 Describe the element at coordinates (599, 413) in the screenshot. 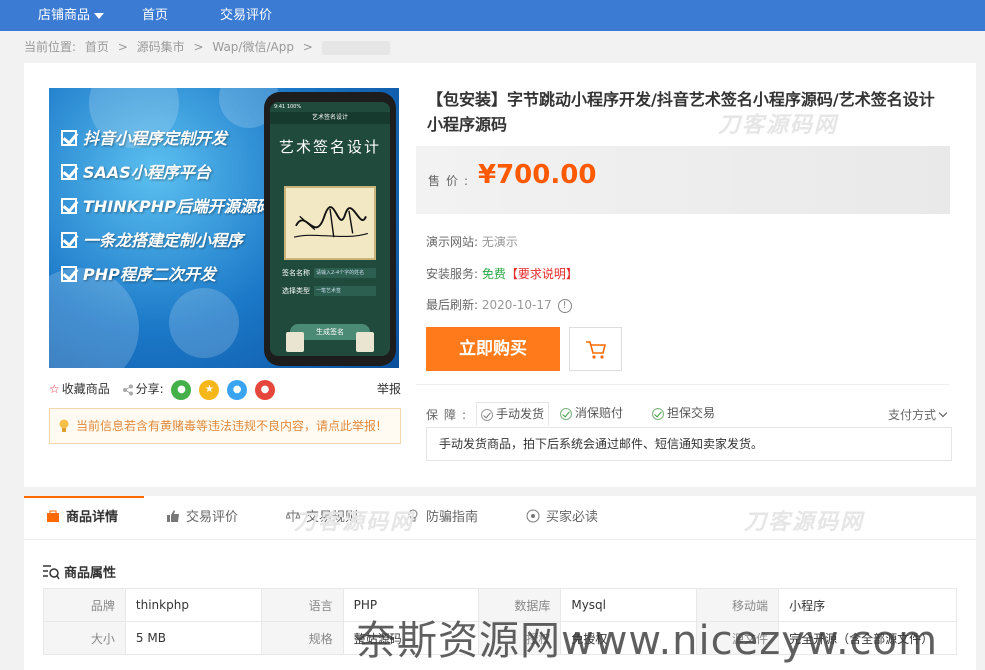

I see `guarantee-tab-label: 消保赔付` at that location.